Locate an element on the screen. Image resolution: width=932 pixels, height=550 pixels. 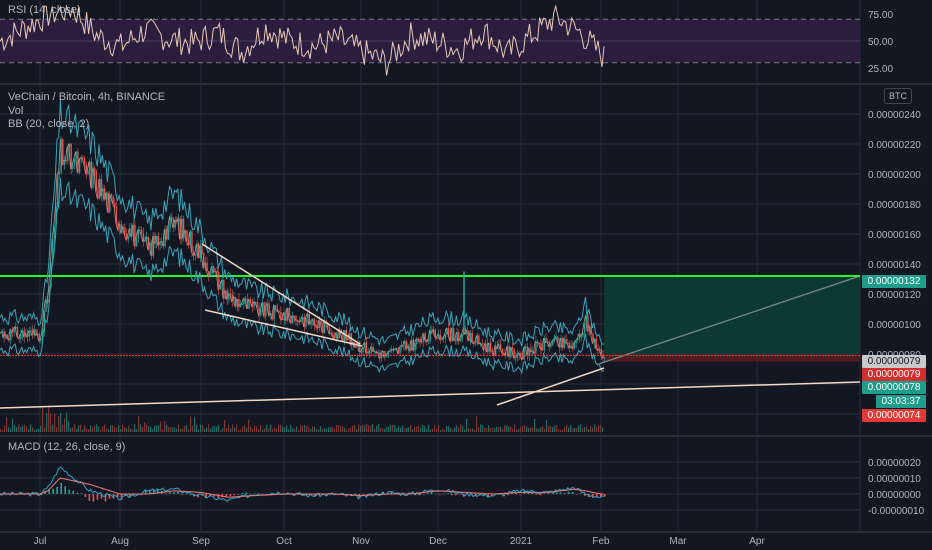
x-tick-label: Jul is located at coordinates (40, 541).